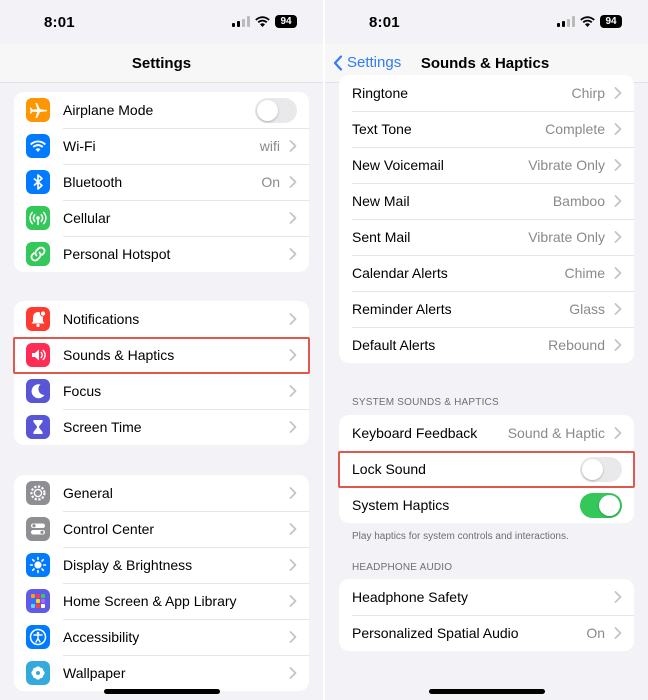 The image size is (648, 700). I want to click on settings-row-headphone-safety: Headphone Safety, so click(486, 597).